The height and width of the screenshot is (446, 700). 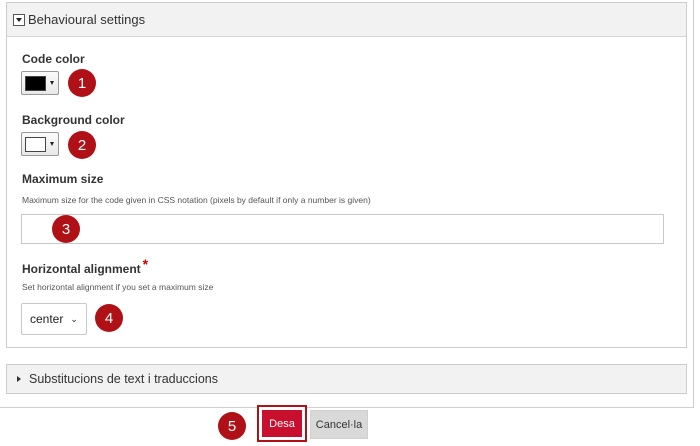 I want to click on callout-badge-2: 2, so click(x=82, y=145).